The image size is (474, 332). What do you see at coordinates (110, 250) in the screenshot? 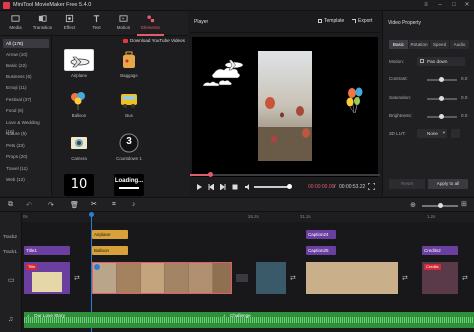
I see `track1-clip-balloon: Balloon` at bounding box center [110, 250].